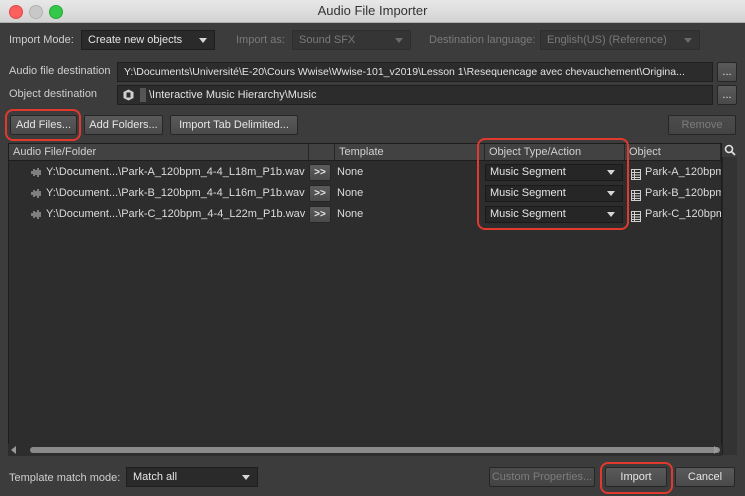 Image resolution: width=745 pixels, height=496 pixels. I want to click on cancel-button: Cancel, so click(705, 477).